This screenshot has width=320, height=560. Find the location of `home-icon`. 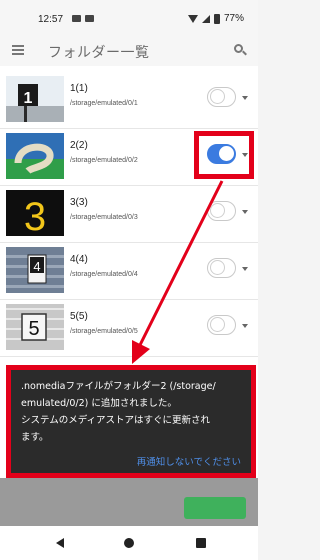

home-icon is located at coordinates (129, 543).